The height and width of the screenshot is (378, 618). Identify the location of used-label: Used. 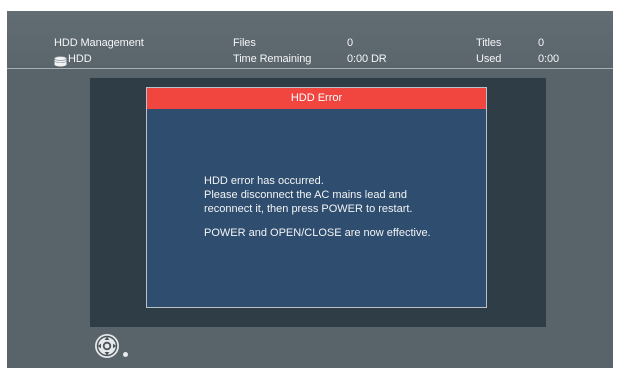
(489, 59).